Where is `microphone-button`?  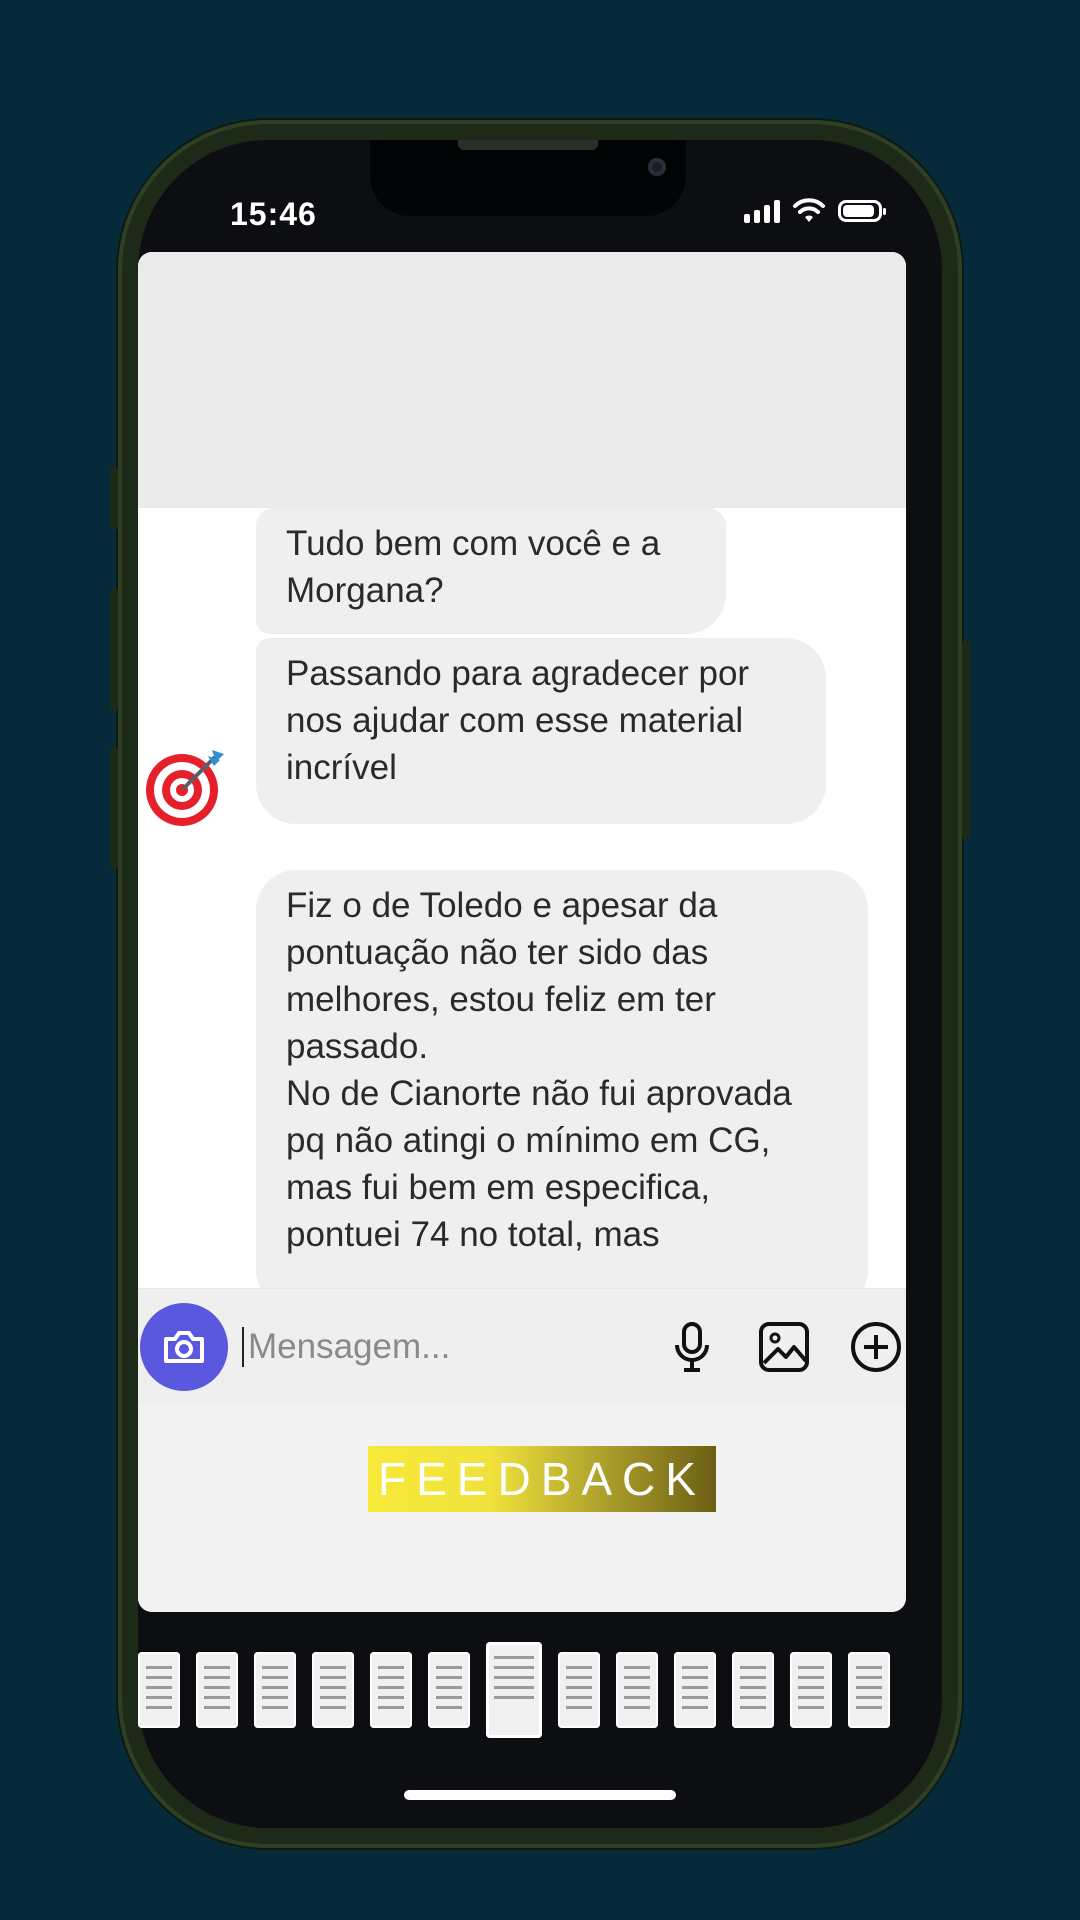
microphone-button is located at coordinates (692, 1347).